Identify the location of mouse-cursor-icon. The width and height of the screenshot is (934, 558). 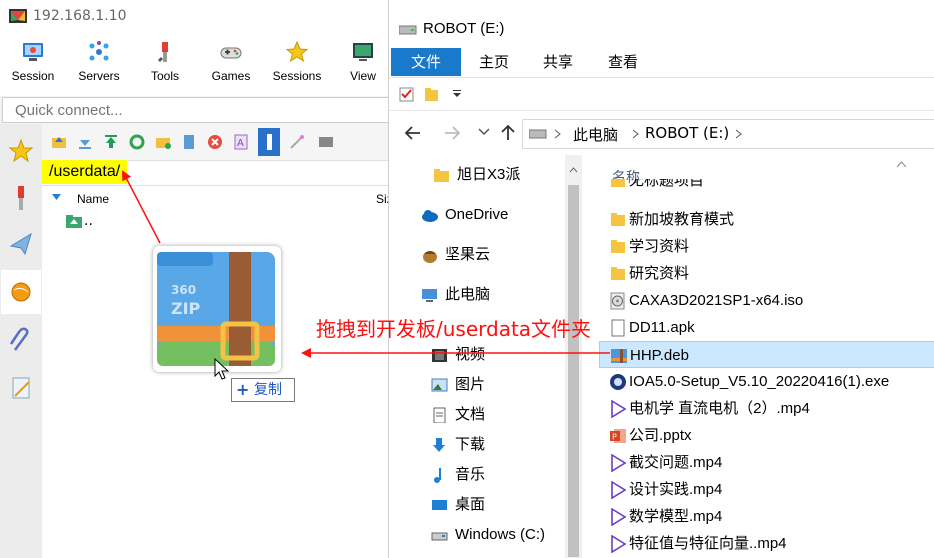
(222, 369).